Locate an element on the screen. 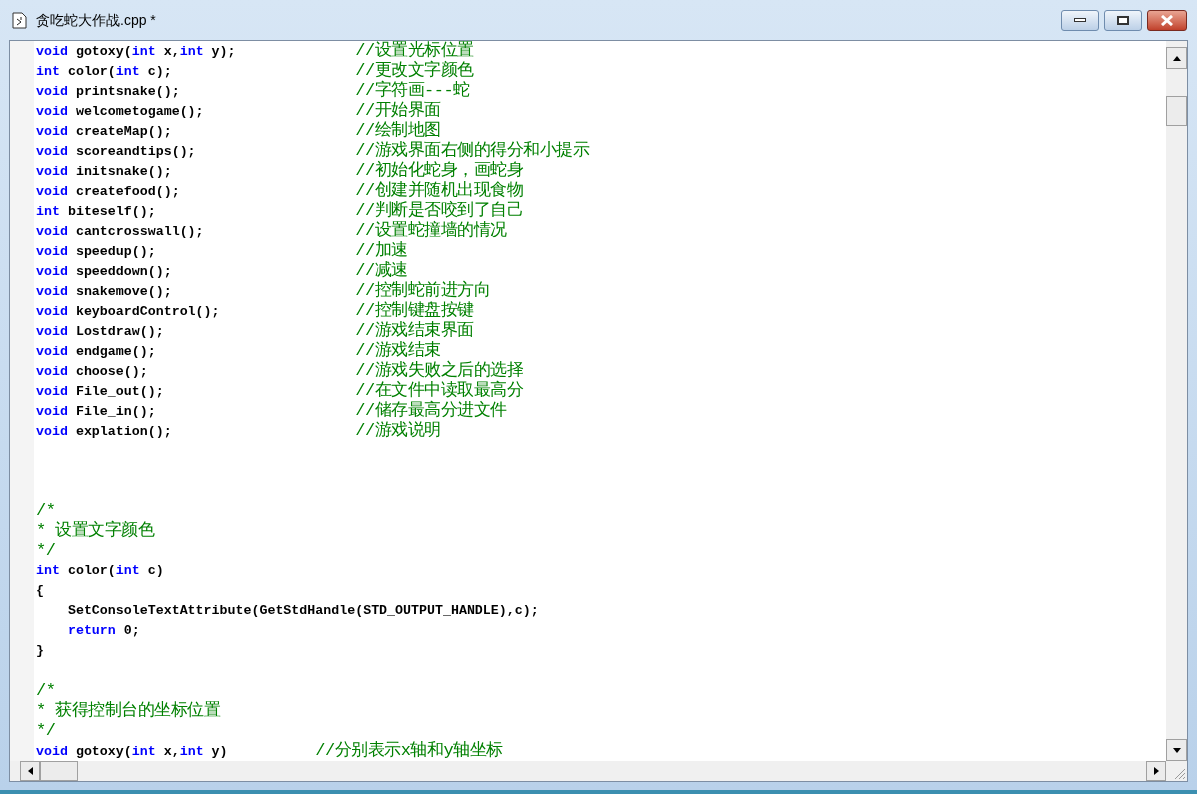 Image resolution: width=1197 pixels, height=794 pixels. code-line: SetConsoleTextAttribute(GetStdHandle(STD_OUTPUT_HANDLE),c); is located at coordinates (302, 611).